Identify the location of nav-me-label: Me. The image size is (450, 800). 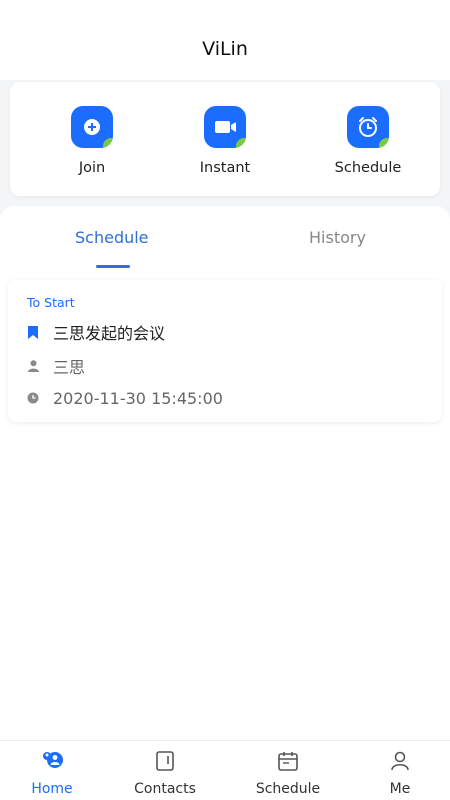
(400, 789).